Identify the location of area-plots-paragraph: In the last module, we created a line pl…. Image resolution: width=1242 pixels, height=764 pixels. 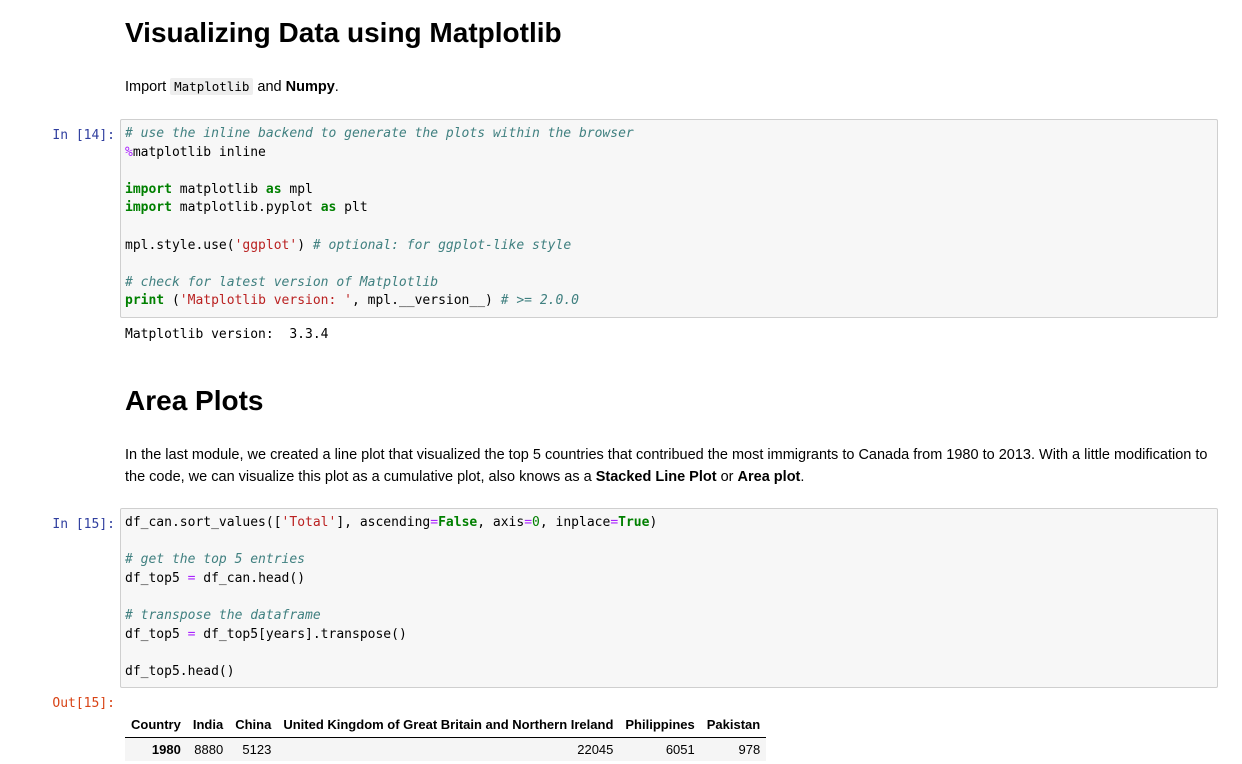
(666, 466).